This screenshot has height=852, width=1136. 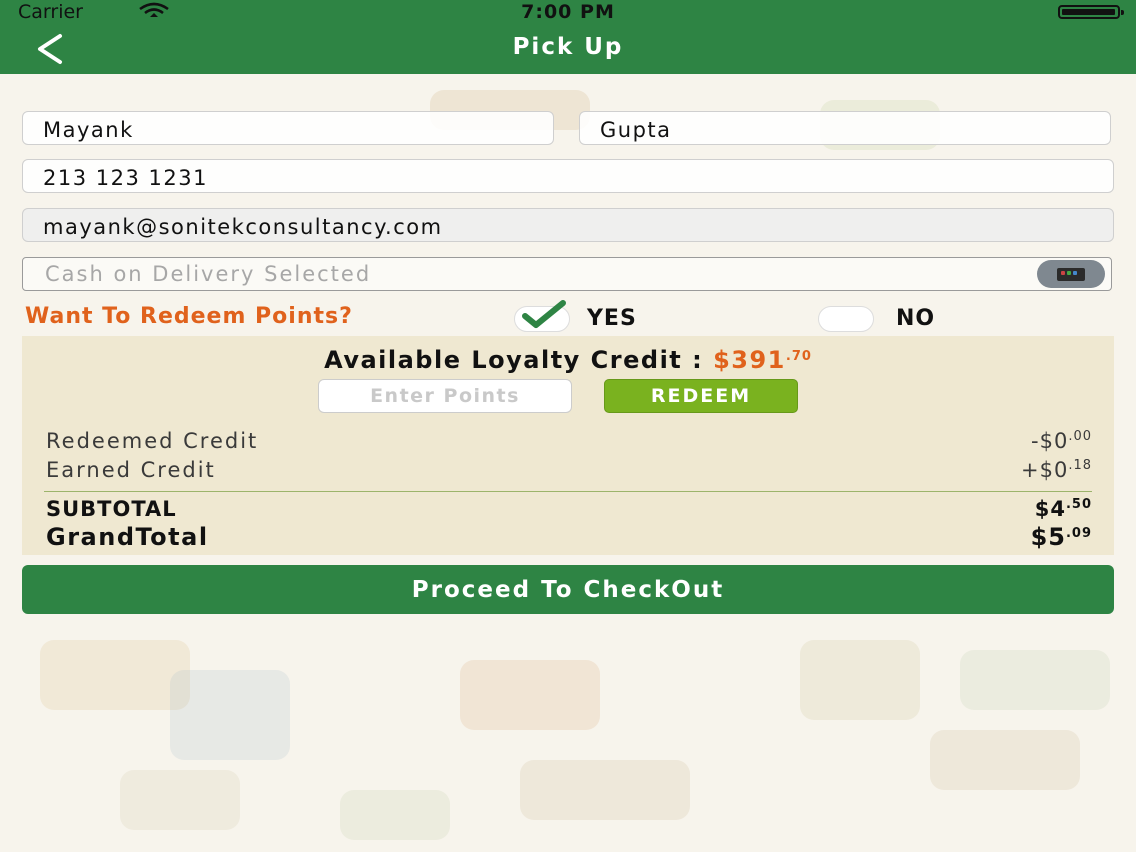 What do you see at coordinates (111, 509) in the screenshot?
I see `subtotal-label: SUBTOTAL` at bounding box center [111, 509].